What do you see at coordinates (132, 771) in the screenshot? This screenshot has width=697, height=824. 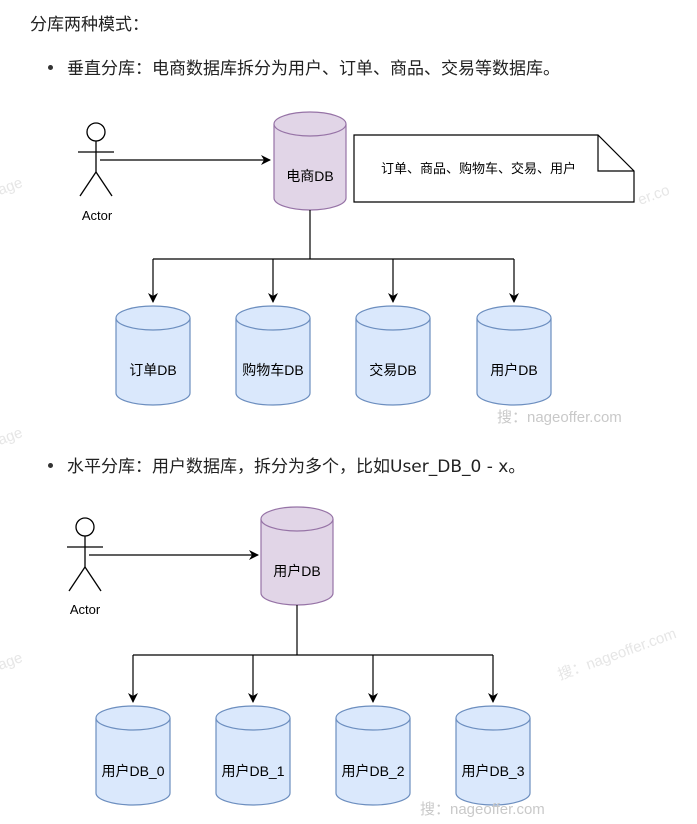 I see `child-db-label: 用户DB_0` at bounding box center [132, 771].